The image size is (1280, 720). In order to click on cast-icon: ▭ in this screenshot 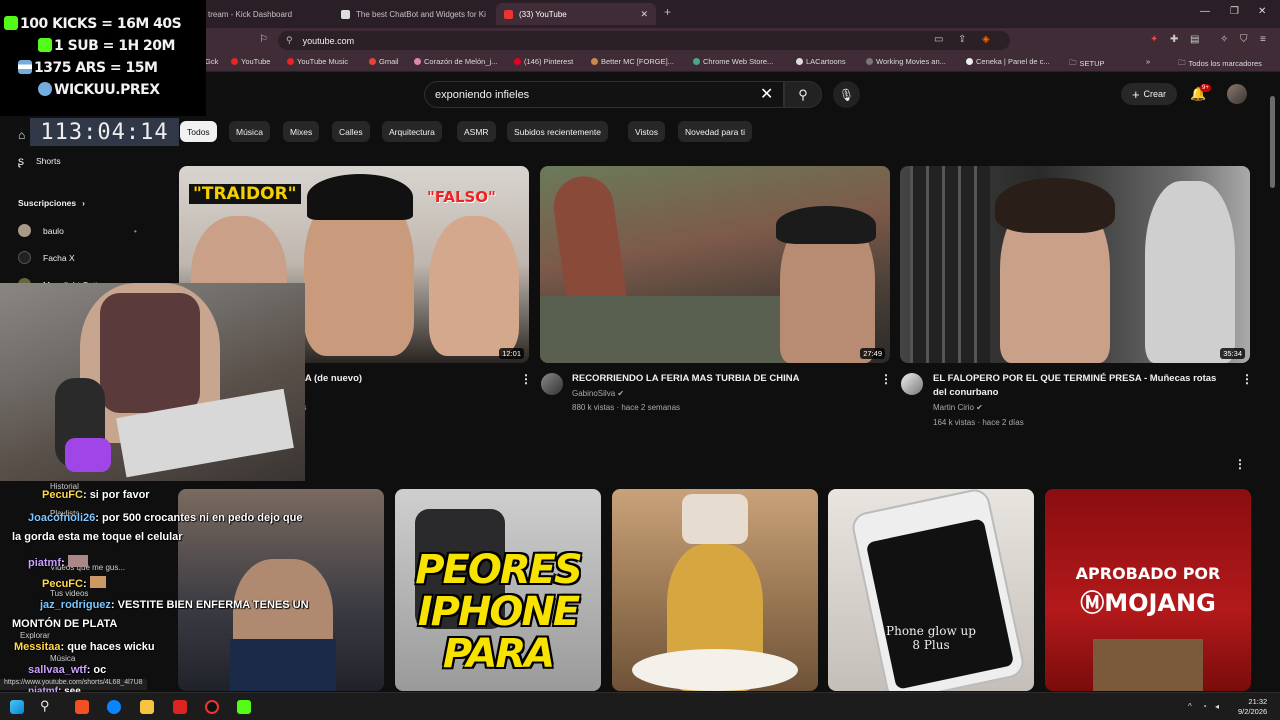, I will do `click(938, 39)`.